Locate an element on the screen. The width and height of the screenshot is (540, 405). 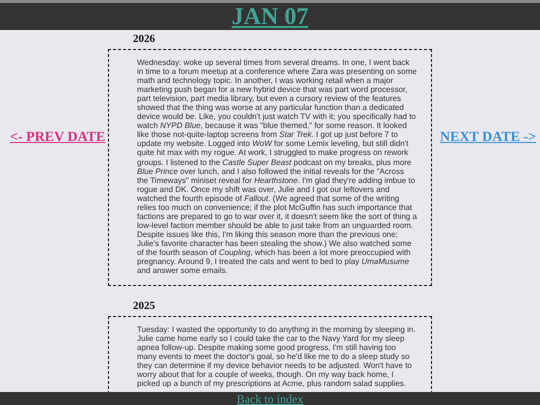
date-title: JAN 07 is located at coordinates (270, 16).